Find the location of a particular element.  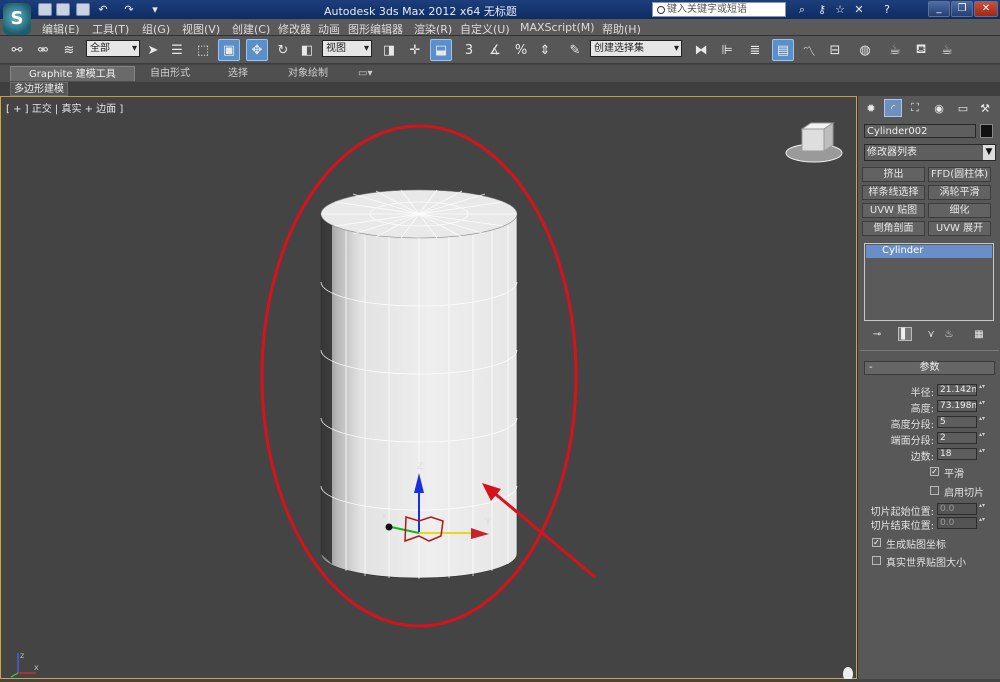

menu-edit: 编辑(E) is located at coordinates (61, 29).